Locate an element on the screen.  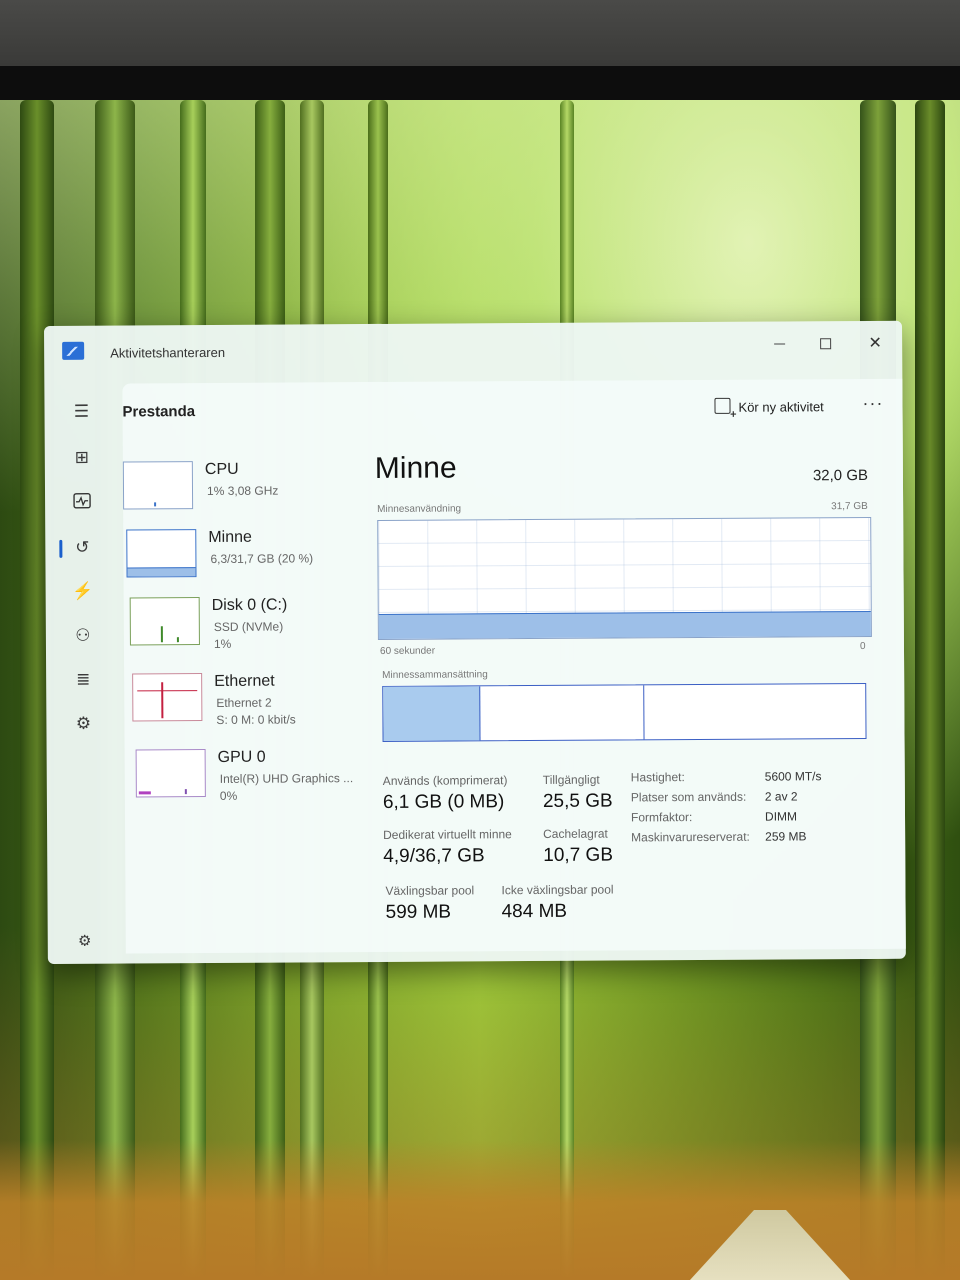
resource-sub2: 1% is located at coordinates (222, 643).